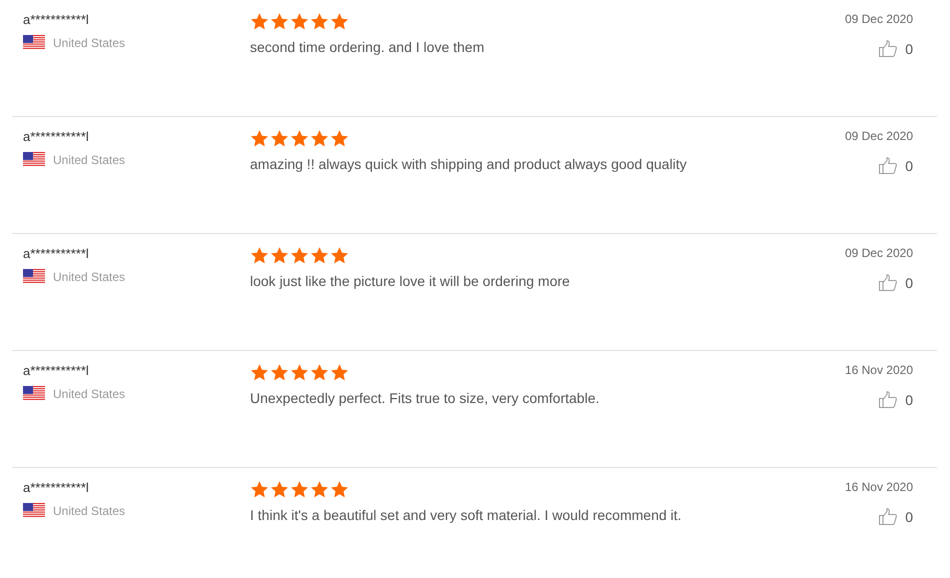 The height and width of the screenshot is (578, 950). What do you see at coordinates (425, 398) in the screenshot?
I see `review-text: Unexpectedly perfect. Fits true to size, very comfortable.` at bounding box center [425, 398].